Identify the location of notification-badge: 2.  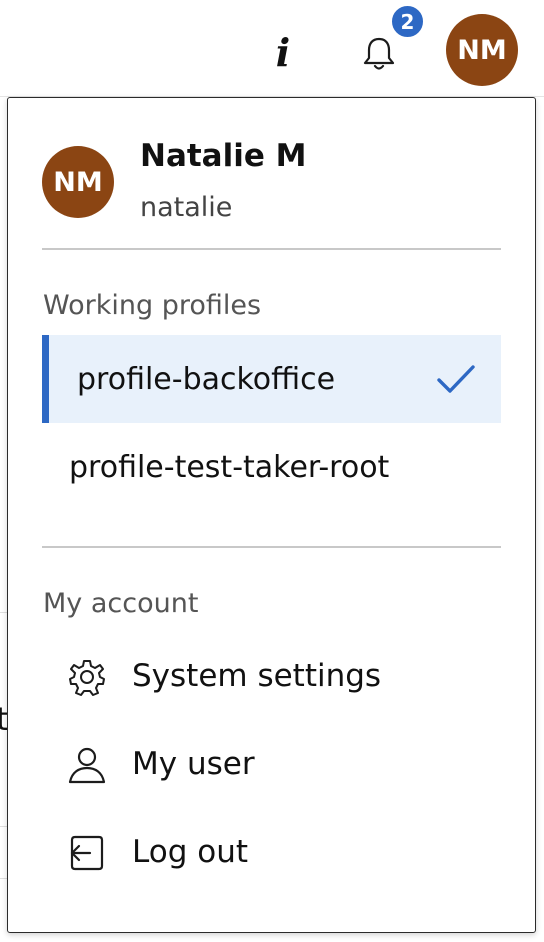
(407, 21).